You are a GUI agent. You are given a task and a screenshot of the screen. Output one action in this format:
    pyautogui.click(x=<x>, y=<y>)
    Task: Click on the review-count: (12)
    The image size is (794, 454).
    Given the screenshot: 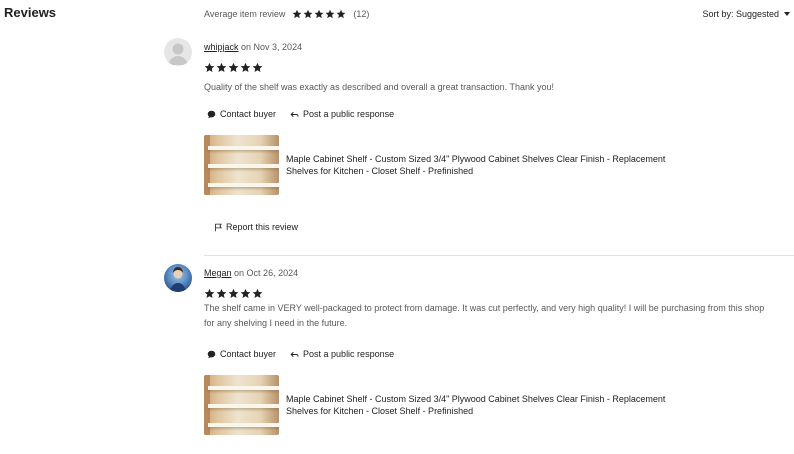 What is the action you would take?
    pyautogui.click(x=361, y=14)
    